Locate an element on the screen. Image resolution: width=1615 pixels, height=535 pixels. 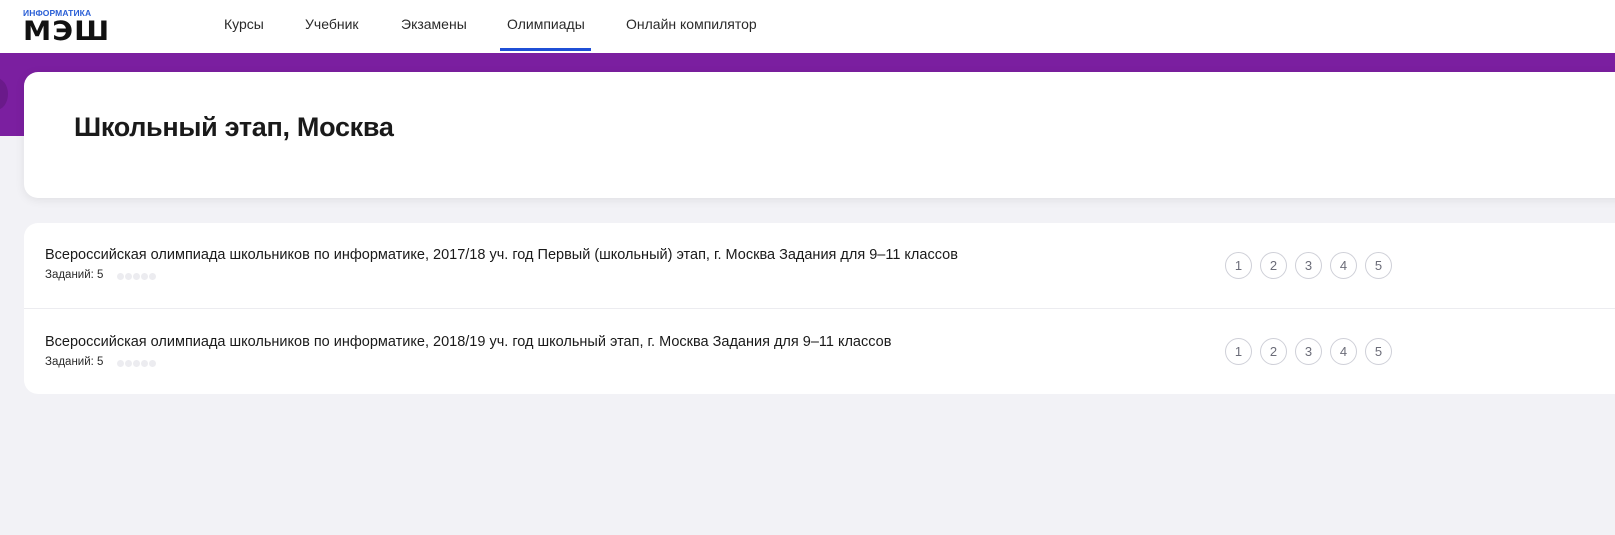
logo: ИНФОРМАТИКА МЭШ is located at coordinates (66, 27).